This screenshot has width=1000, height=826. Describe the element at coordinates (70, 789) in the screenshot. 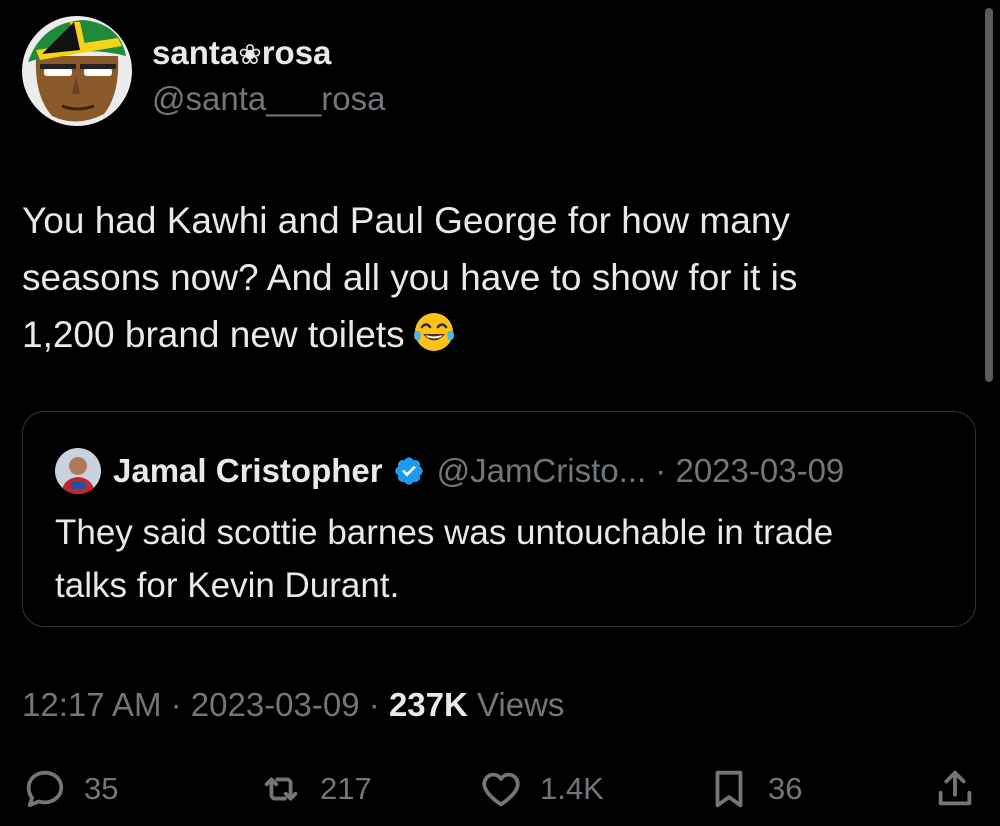

I see `reply-button: 35` at that location.